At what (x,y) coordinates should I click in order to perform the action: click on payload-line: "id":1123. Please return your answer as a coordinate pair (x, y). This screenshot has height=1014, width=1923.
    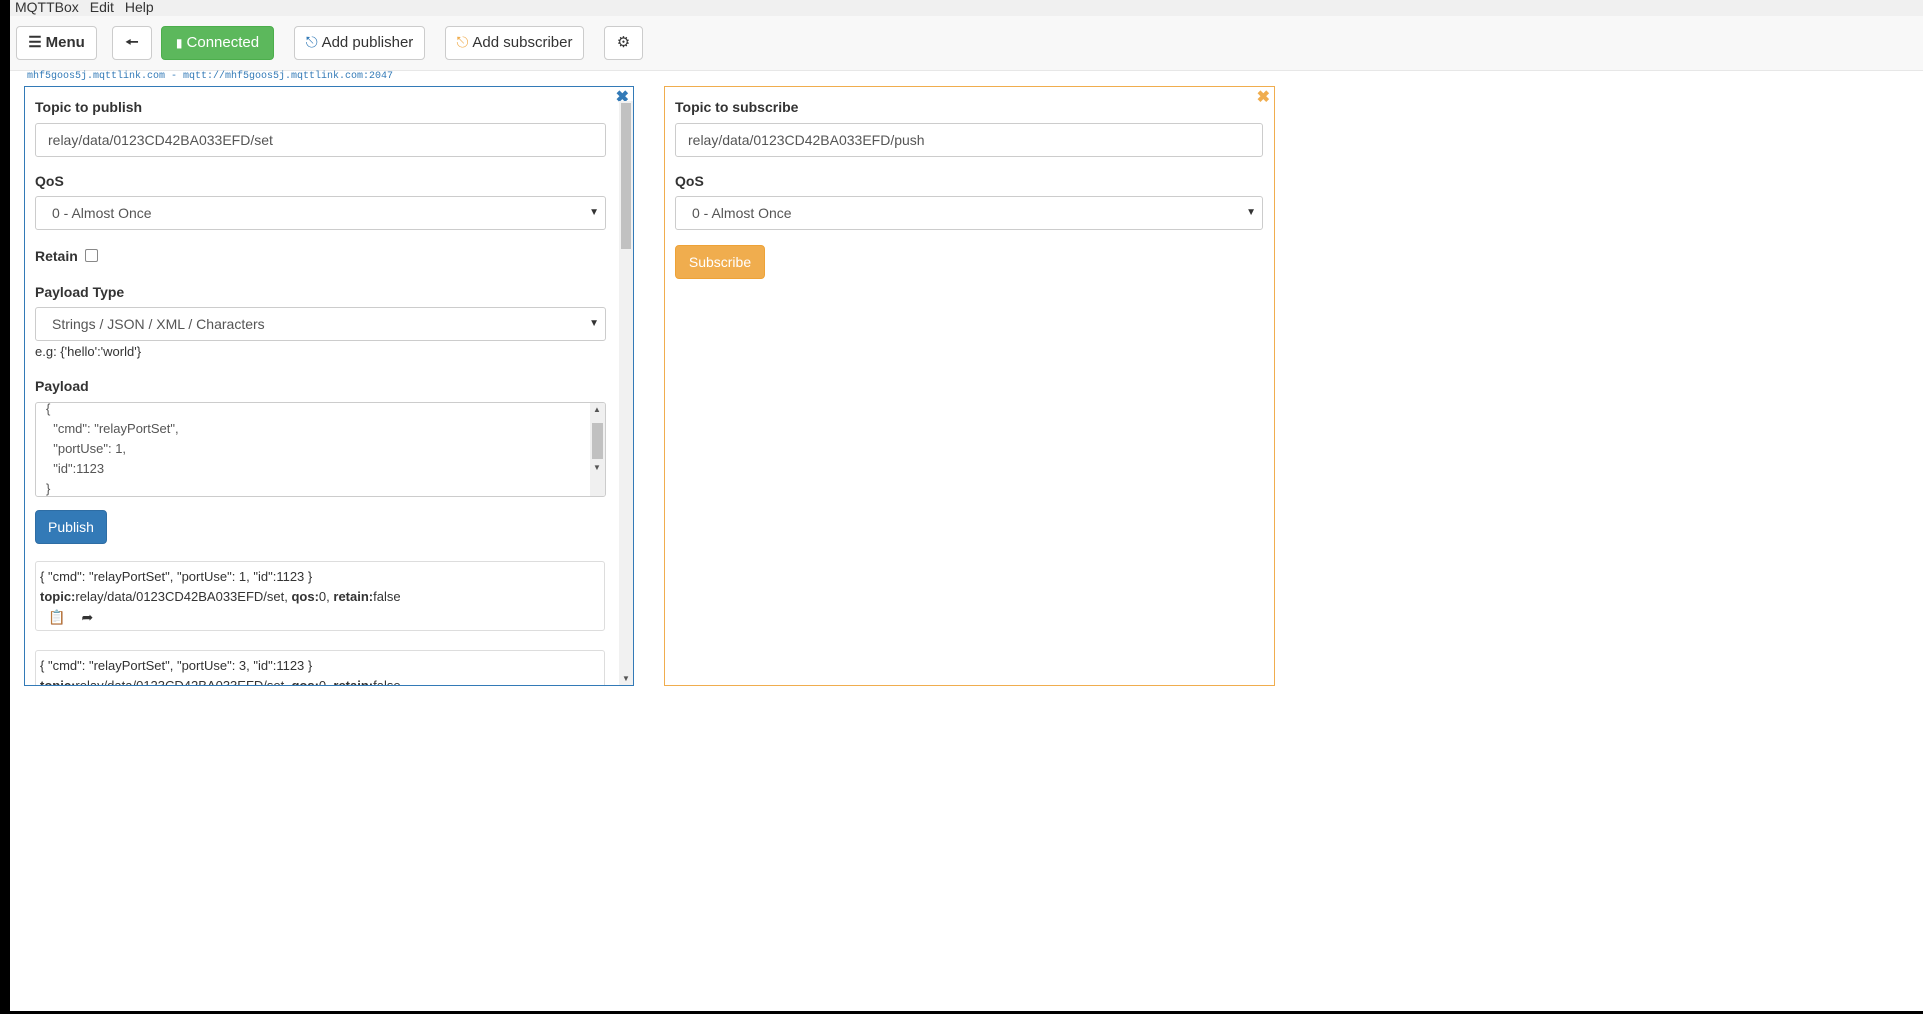
    Looking at the image, I should click on (75, 468).